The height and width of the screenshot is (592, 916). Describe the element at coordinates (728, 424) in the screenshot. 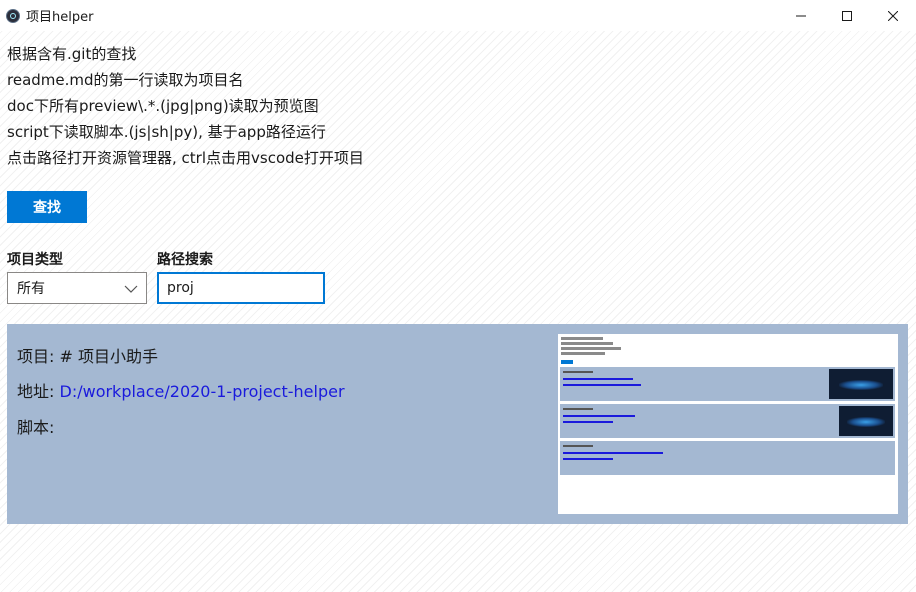

I see `project-preview-image` at that location.